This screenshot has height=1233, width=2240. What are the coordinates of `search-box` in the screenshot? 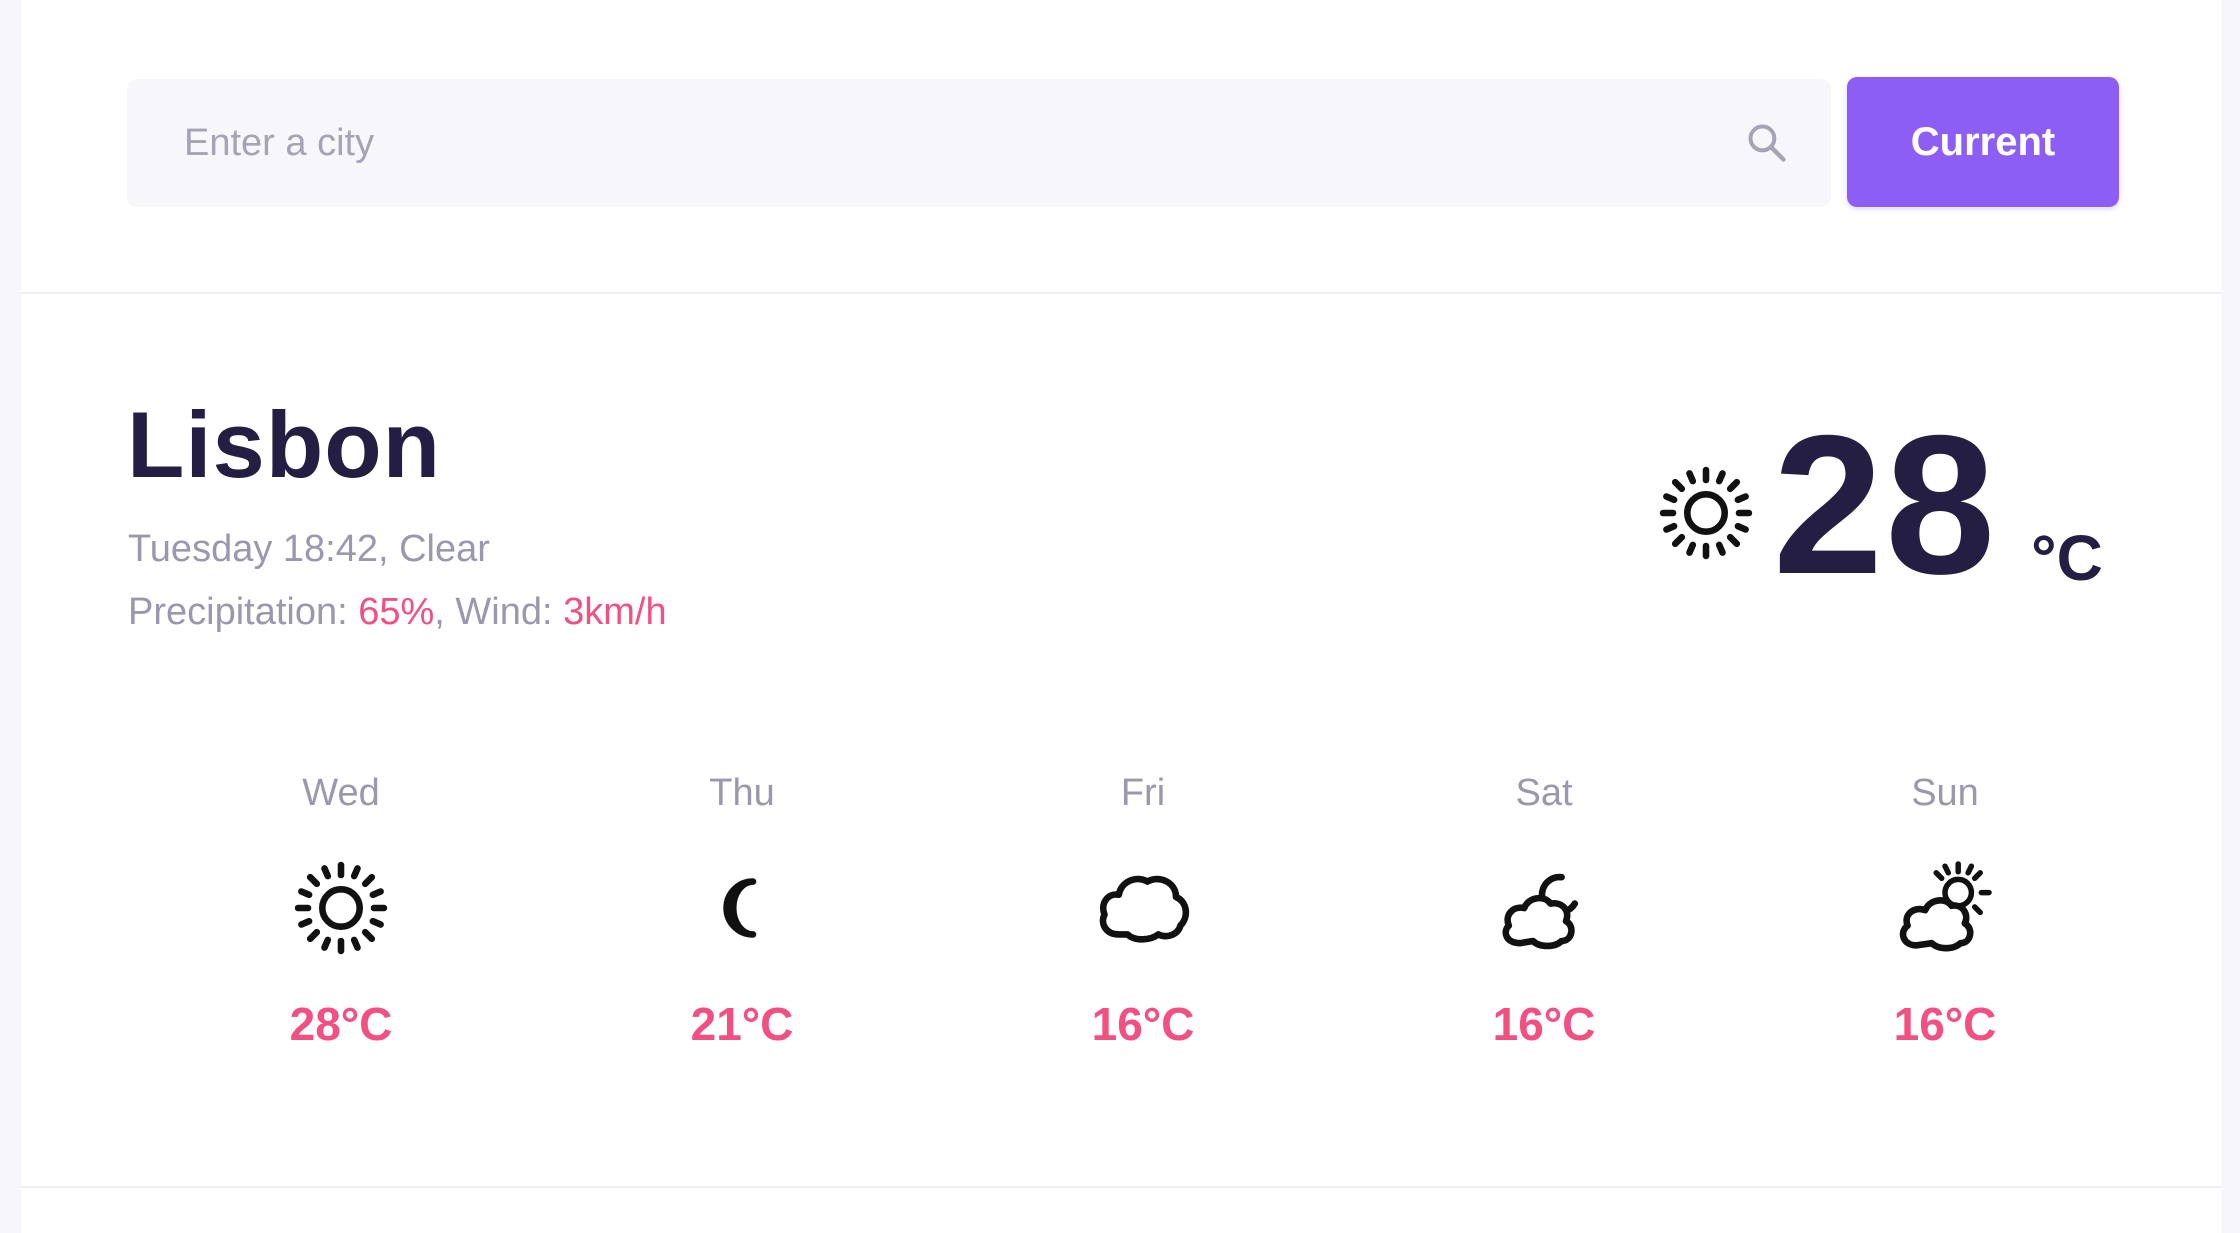 It's located at (979, 143).